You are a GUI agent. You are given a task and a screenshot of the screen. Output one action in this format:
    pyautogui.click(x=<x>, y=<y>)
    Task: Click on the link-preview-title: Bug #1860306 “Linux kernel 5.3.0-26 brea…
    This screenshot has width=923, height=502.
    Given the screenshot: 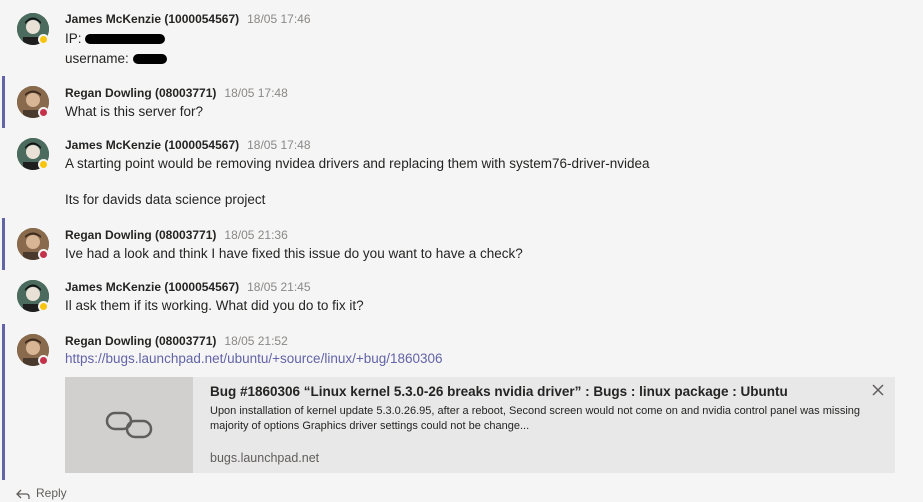 What is the action you would take?
    pyautogui.click(x=499, y=391)
    